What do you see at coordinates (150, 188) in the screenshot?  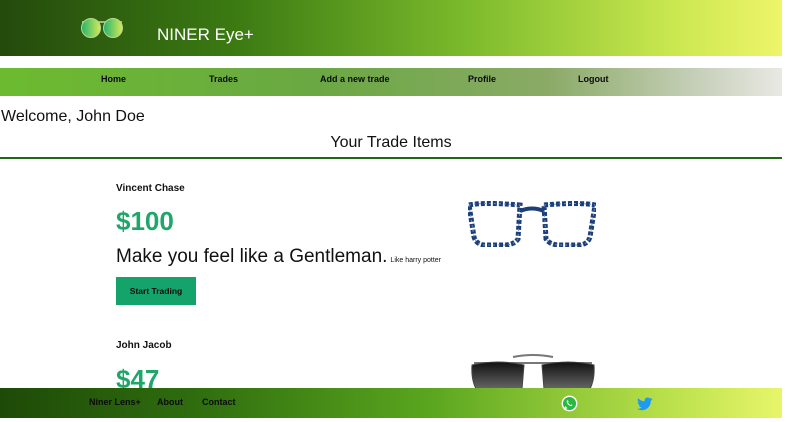 I see `item-seller: Vincent Chase` at bounding box center [150, 188].